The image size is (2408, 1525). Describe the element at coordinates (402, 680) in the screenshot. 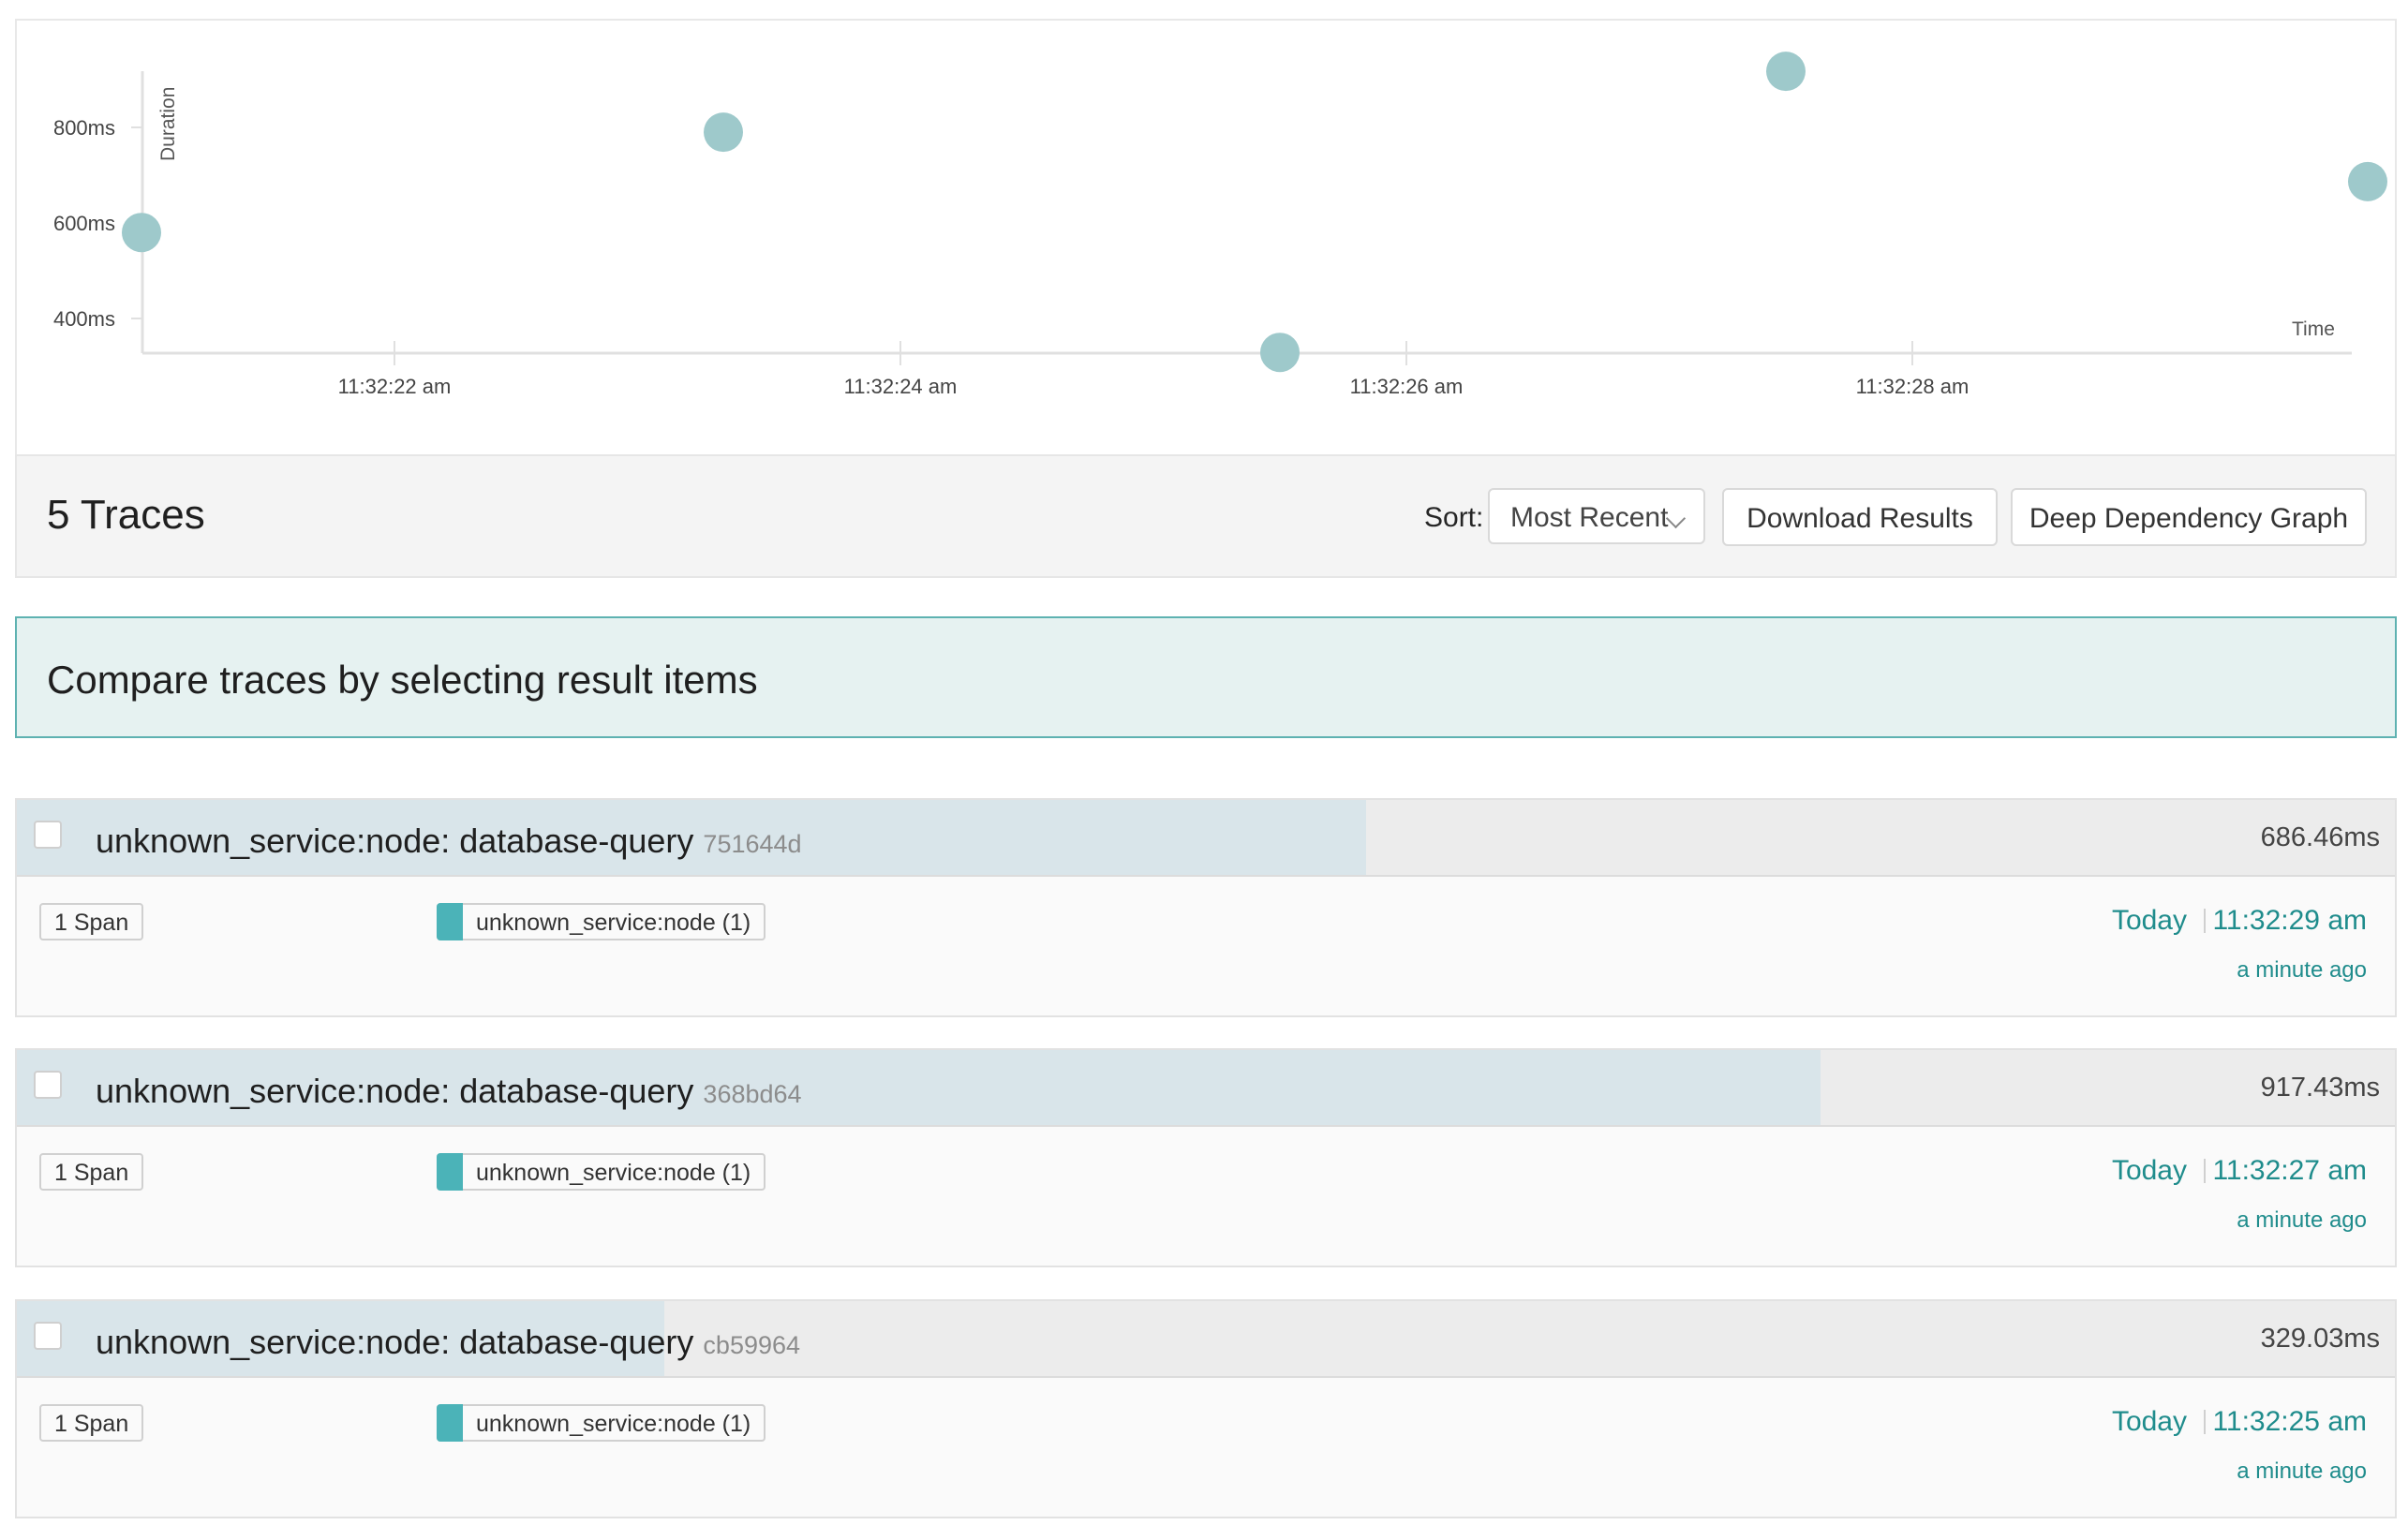

I see `compare-message: Compare traces by selecting result items` at that location.